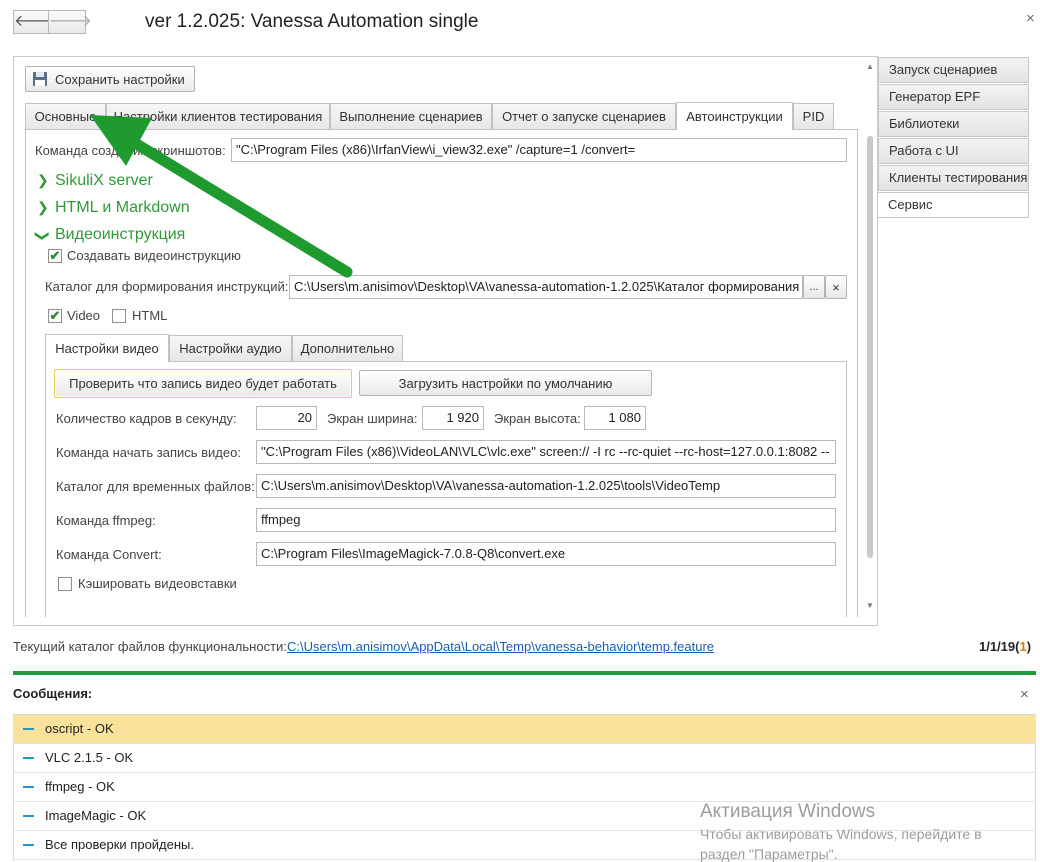 The image size is (1040, 862). Describe the element at coordinates (524, 673) in the screenshot. I see `progress-bar` at that location.